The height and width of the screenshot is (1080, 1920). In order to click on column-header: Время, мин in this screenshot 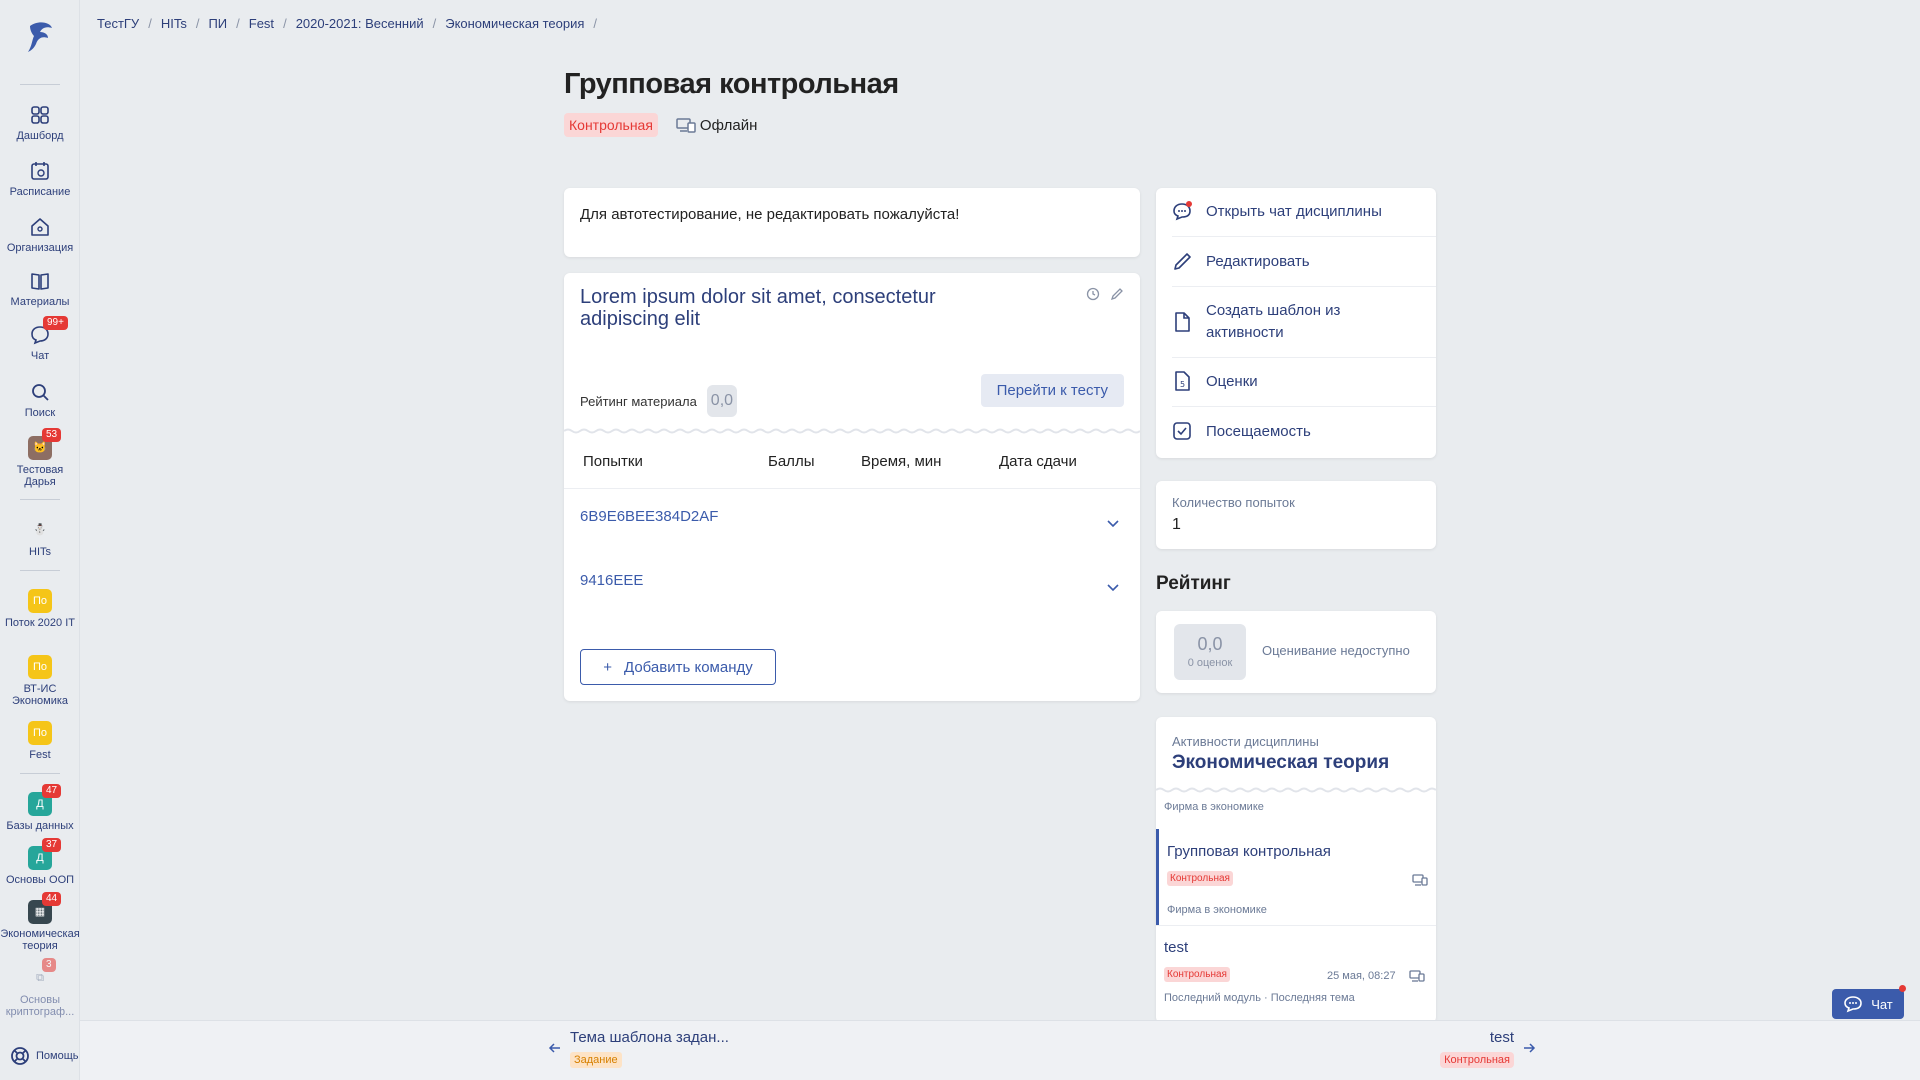, I will do `click(901, 461)`.